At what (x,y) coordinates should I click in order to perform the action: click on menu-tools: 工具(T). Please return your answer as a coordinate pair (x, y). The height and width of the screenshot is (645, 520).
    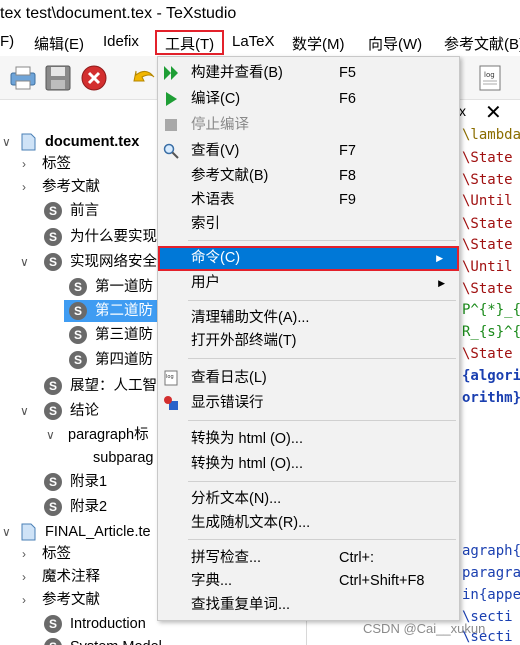
    Looking at the image, I should click on (190, 42).